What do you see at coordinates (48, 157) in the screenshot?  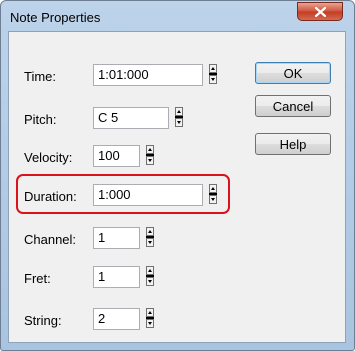 I see `velocity-label: Velocity:` at bounding box center [48, 157].